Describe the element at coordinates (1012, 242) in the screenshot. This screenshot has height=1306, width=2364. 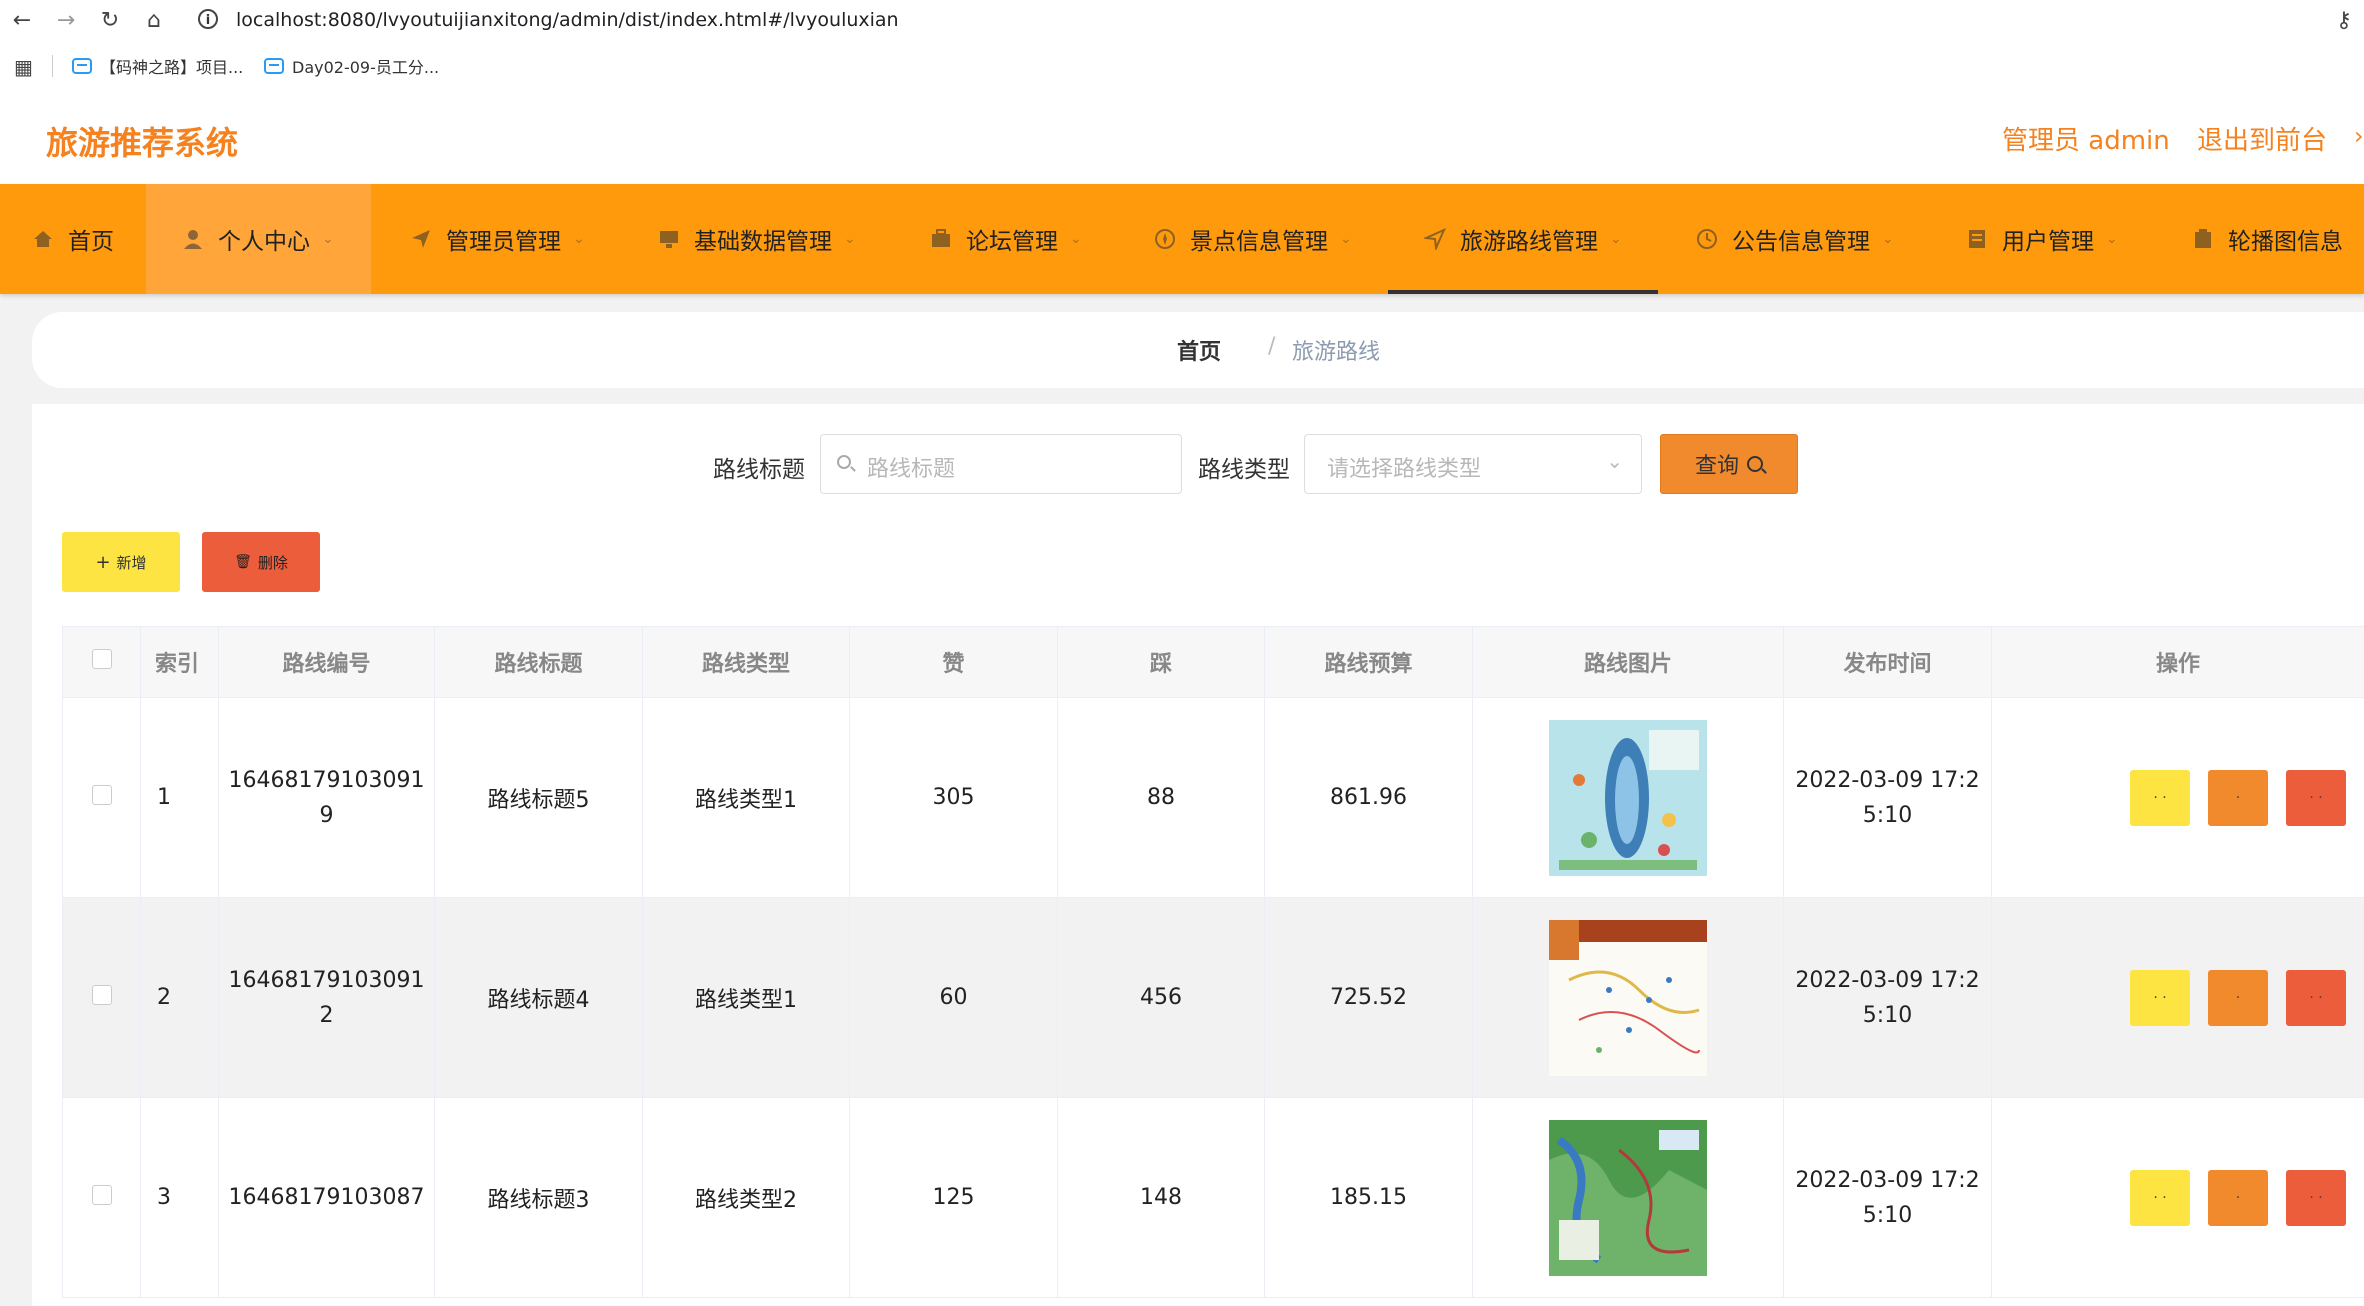
I see `nav-label: 论坛管理` at that location.